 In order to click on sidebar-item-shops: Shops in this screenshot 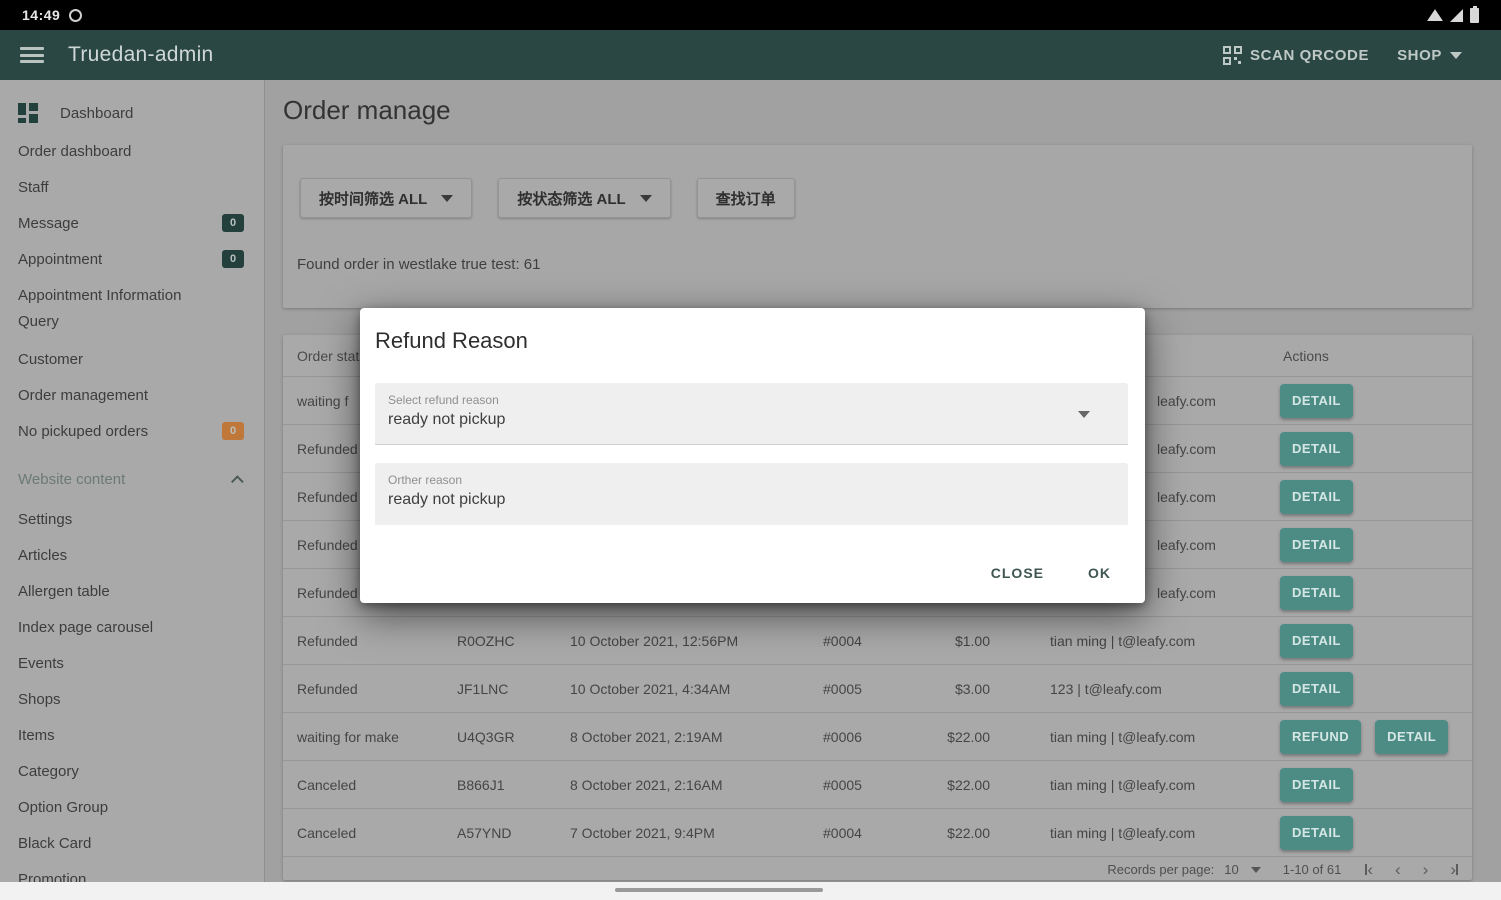, I will do `click(132, 699)`.